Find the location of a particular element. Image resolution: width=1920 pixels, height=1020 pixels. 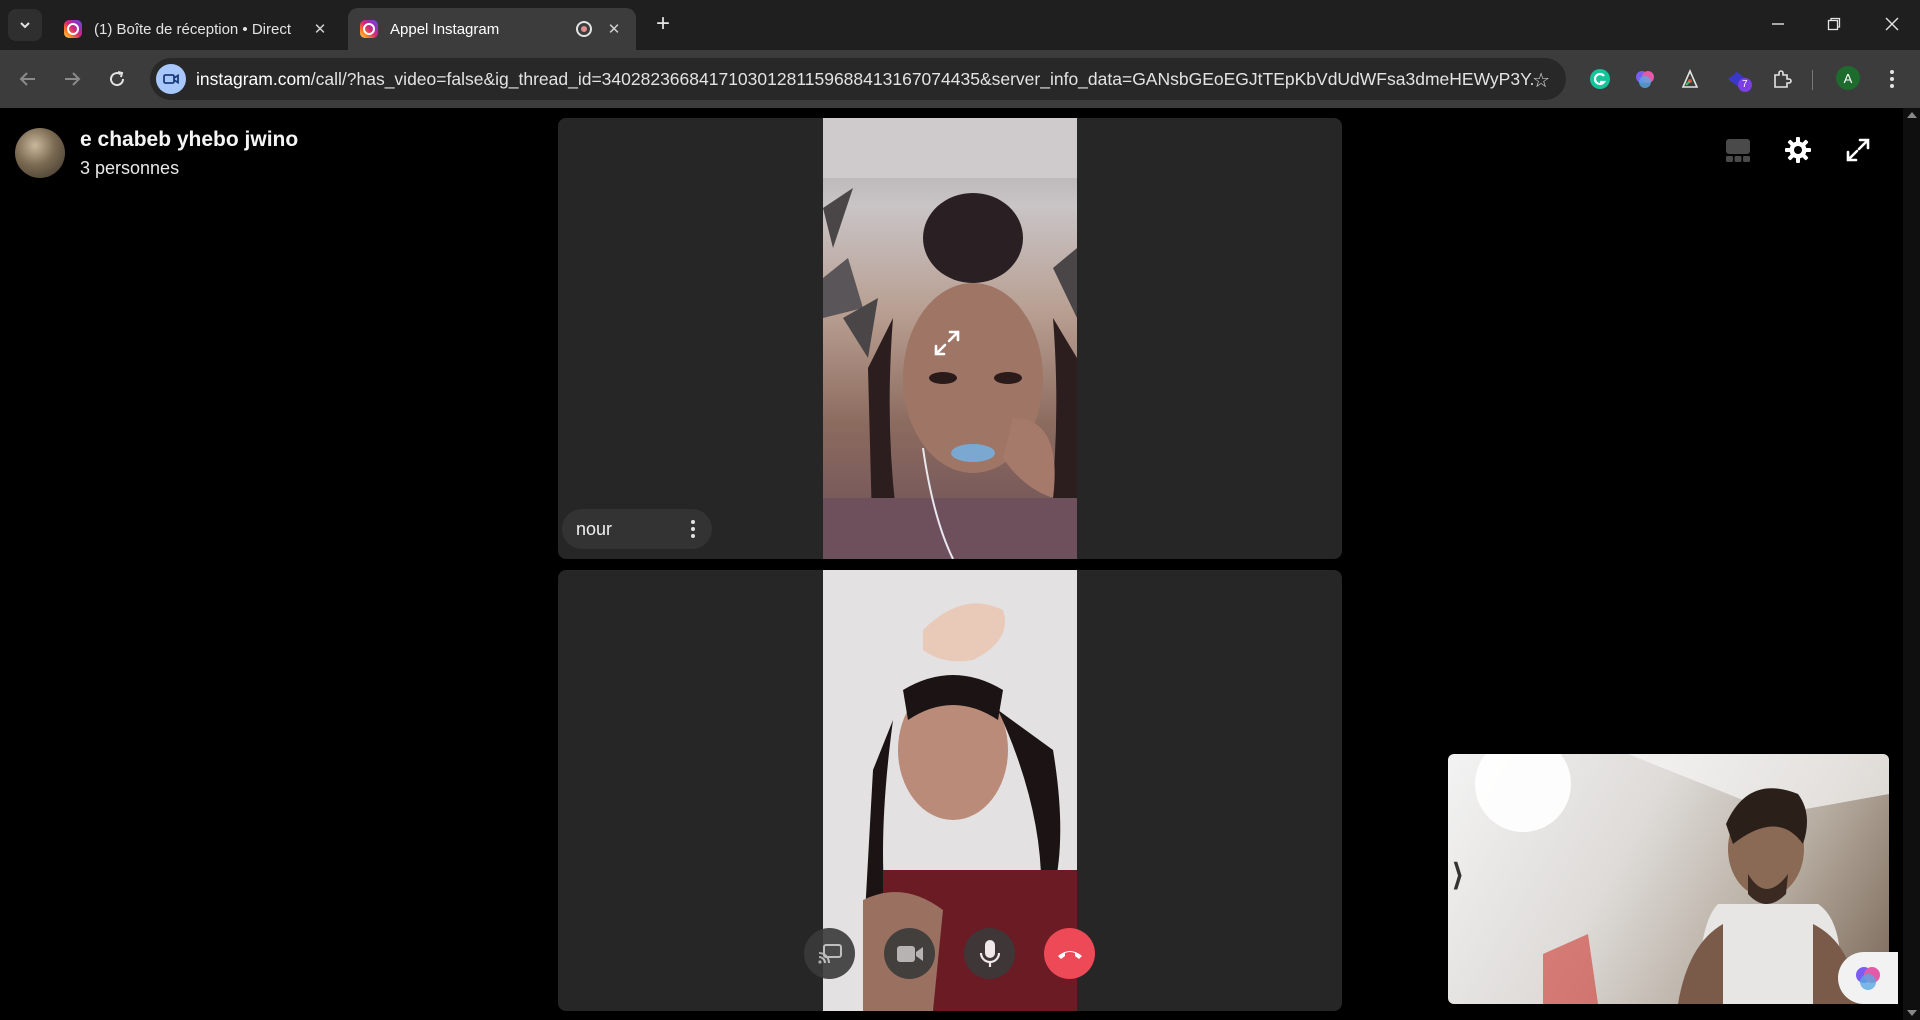

restore-icon is located at coordinates (1834, 24).